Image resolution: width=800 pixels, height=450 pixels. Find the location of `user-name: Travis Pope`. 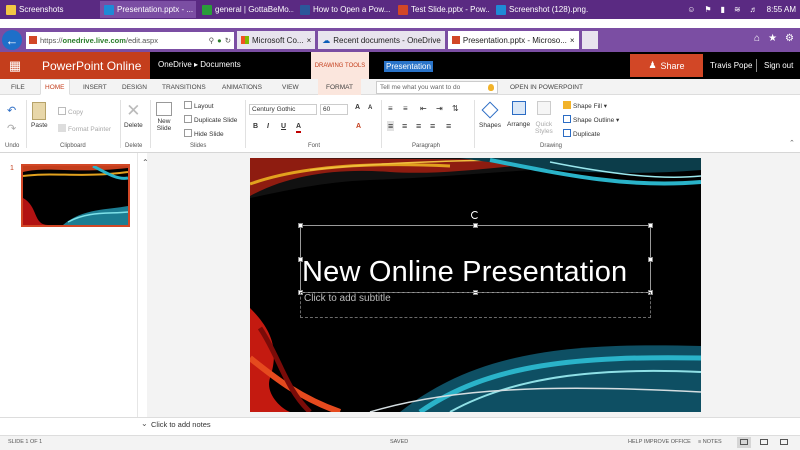

user-name: Travis Pope is located at coordinates (731, 65).